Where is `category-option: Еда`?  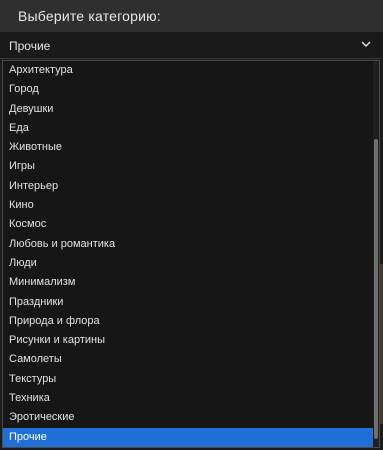 category-option: Еда is located at coordinates (188, 128).